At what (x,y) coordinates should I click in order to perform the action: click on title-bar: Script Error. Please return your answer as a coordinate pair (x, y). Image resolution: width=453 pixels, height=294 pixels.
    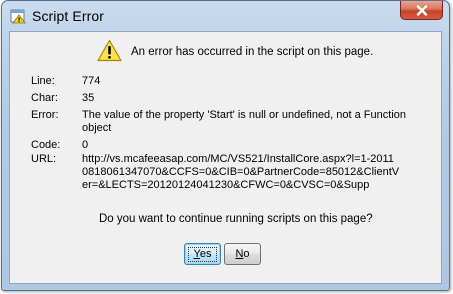
    Looking at the image, I should click on (225, 16).